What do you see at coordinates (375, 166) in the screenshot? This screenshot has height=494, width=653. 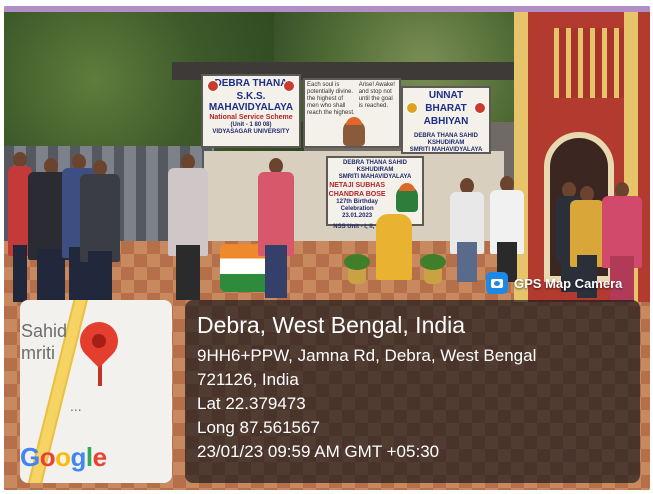 I see `banner-netaji-line1: DEBRA THANA SAHID KSHUDIRAM` at bounding box center [375, 166].